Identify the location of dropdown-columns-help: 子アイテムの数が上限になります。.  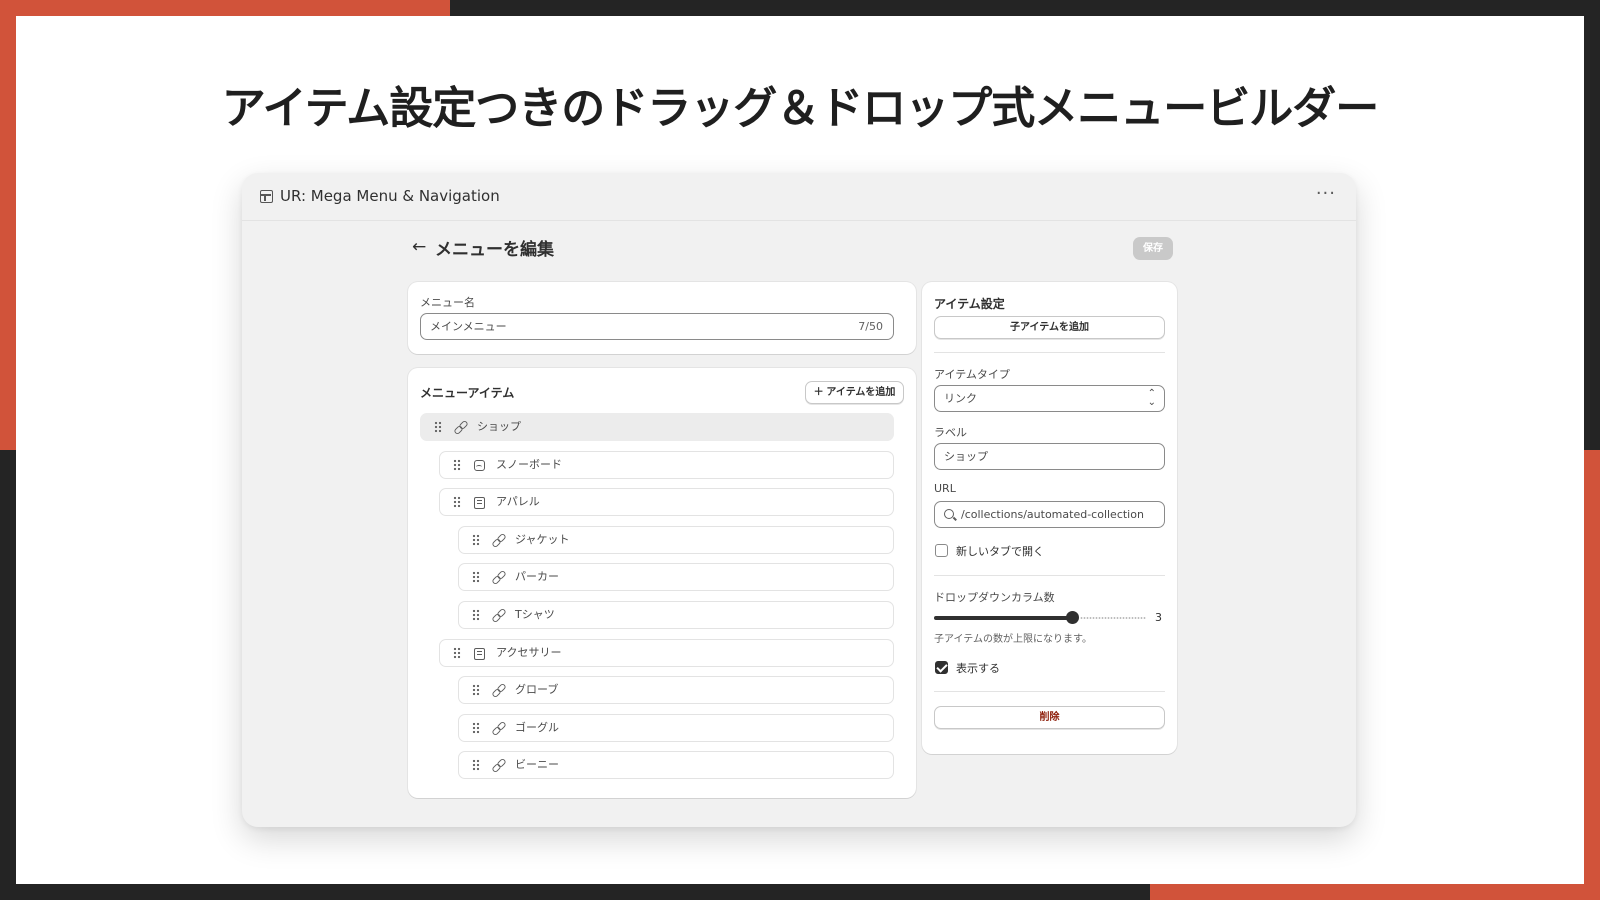
(1013, 639).